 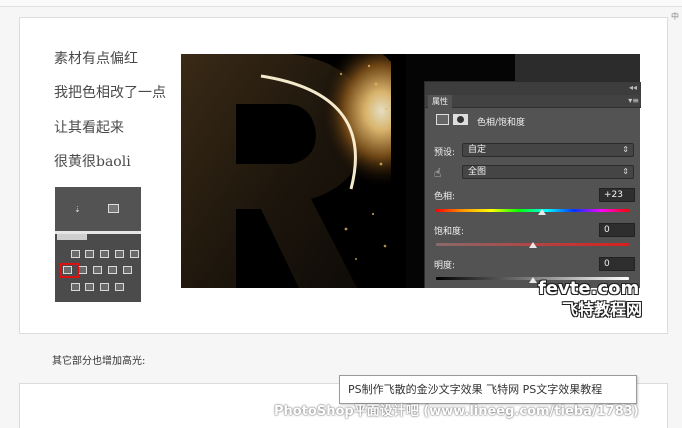 What do you see at coordinates (96, 59) in the screenshot?
I see `post-line-1: 素材有点偏红` at bounding box center [96, 59].